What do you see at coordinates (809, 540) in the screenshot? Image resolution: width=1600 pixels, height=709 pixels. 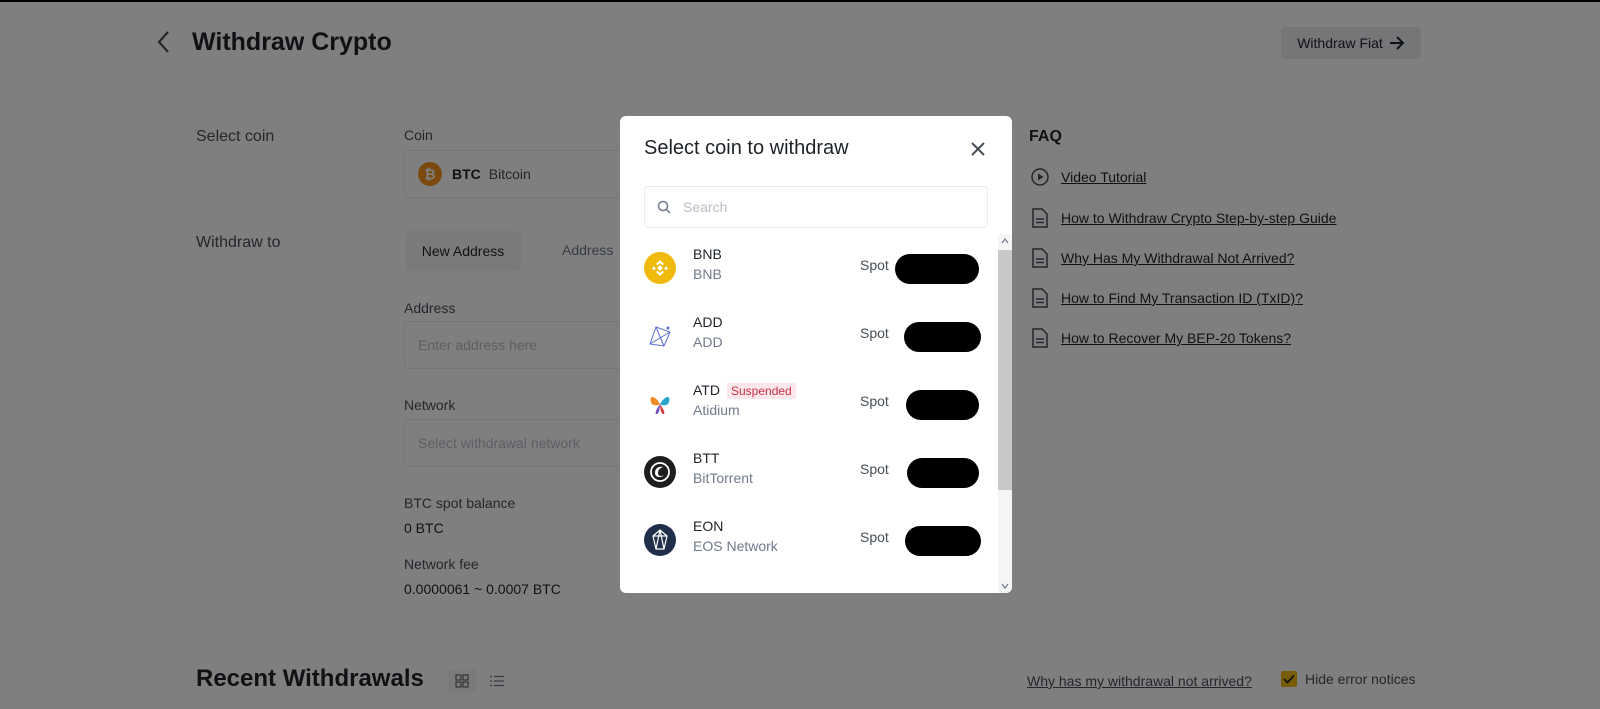 I see `coin-row: EON EOS Network Spot` at bounding box center [809, 540].